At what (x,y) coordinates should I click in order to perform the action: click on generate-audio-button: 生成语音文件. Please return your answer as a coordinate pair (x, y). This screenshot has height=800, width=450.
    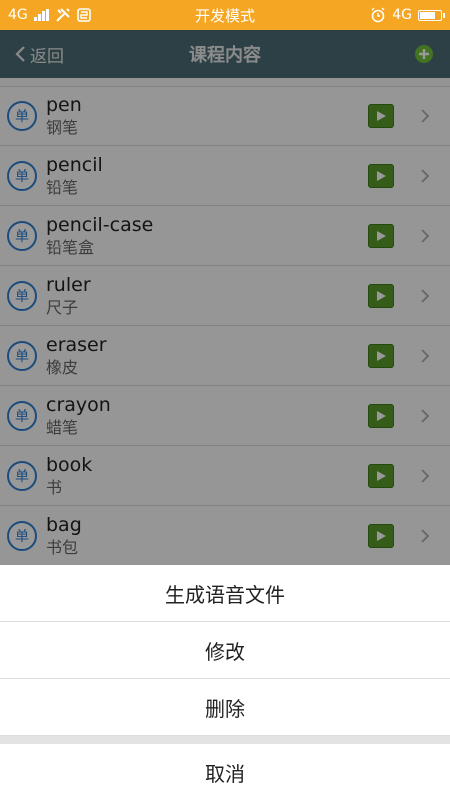
    Looking at the image, I should click on (225, 593).